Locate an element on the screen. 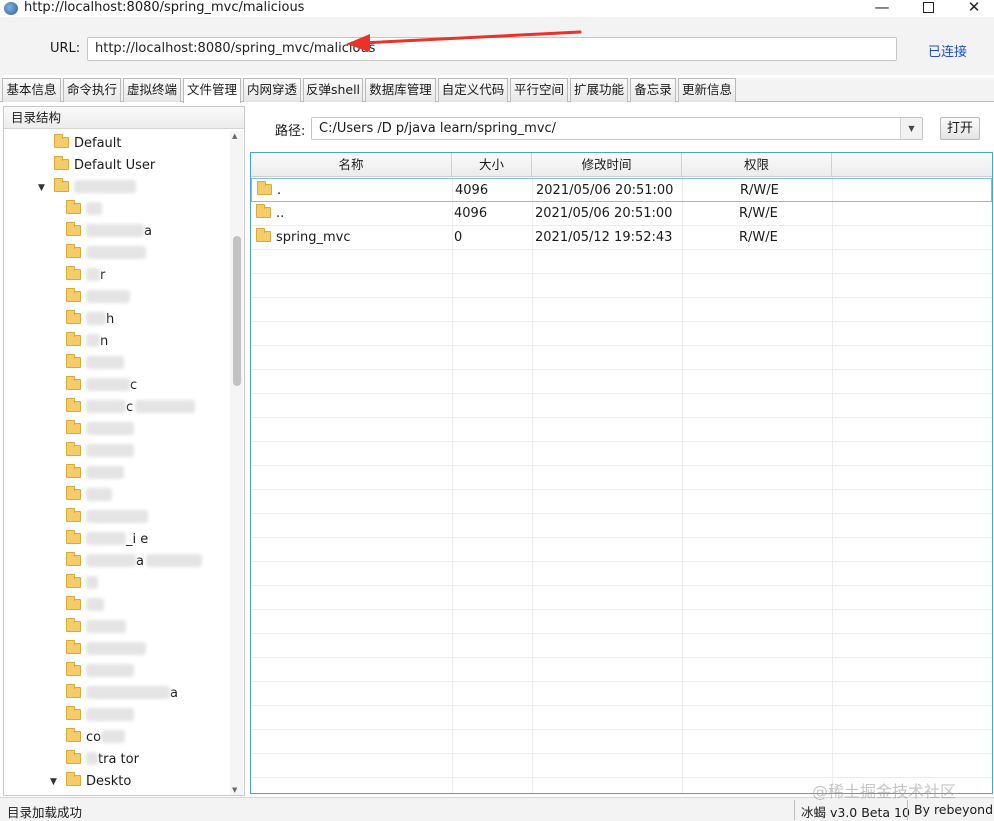 This screenshot has height=821, width=994. table-row: spring_mvc 0 2021/05/12 19:52:43 R/W/E is located at coordinates (621, 238).